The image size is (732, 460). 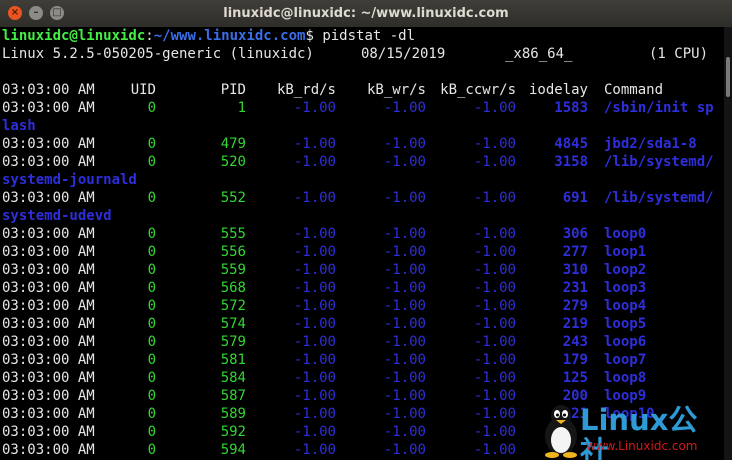 I want to click on cell-cmd: loop0, so click(x=625, y=234).